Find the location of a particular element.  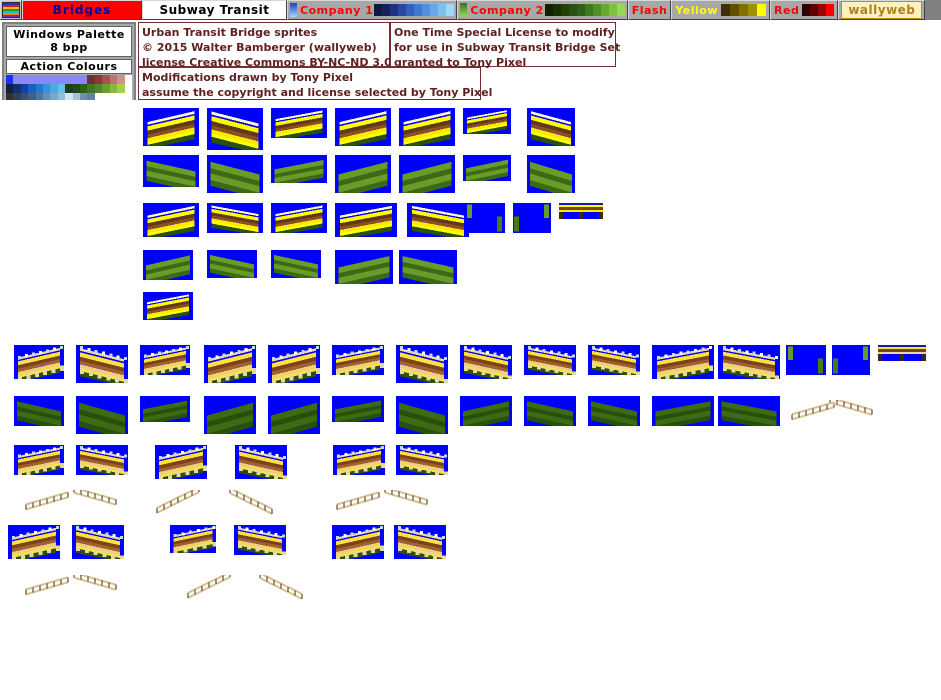

set-group-title: Bridges is located at coordinates (82, 10).